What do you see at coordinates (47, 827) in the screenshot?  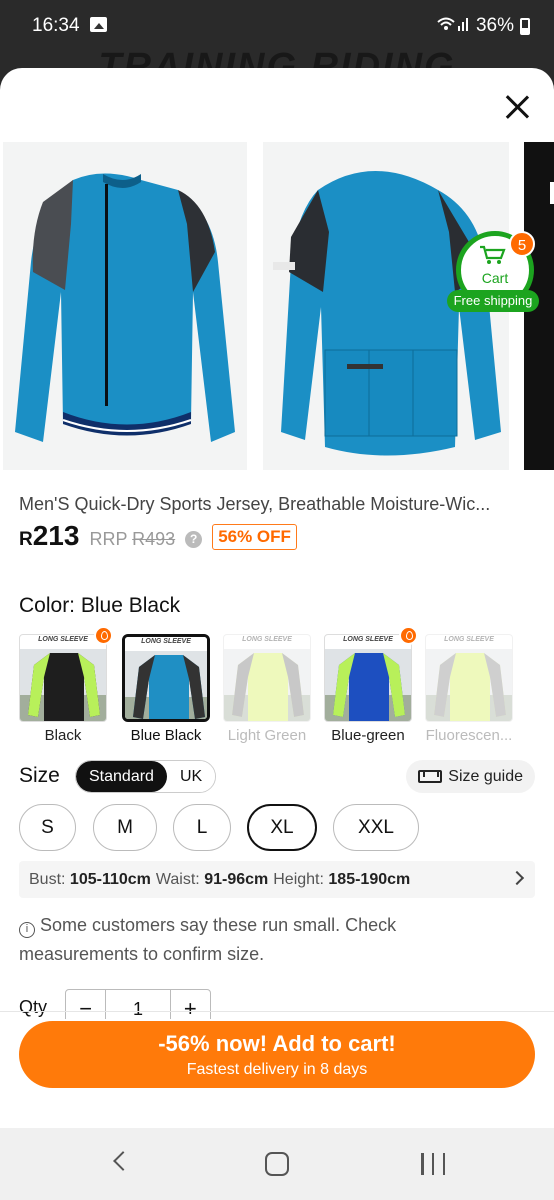 I see `size-option-s: S` at bounding box center [47, 827].